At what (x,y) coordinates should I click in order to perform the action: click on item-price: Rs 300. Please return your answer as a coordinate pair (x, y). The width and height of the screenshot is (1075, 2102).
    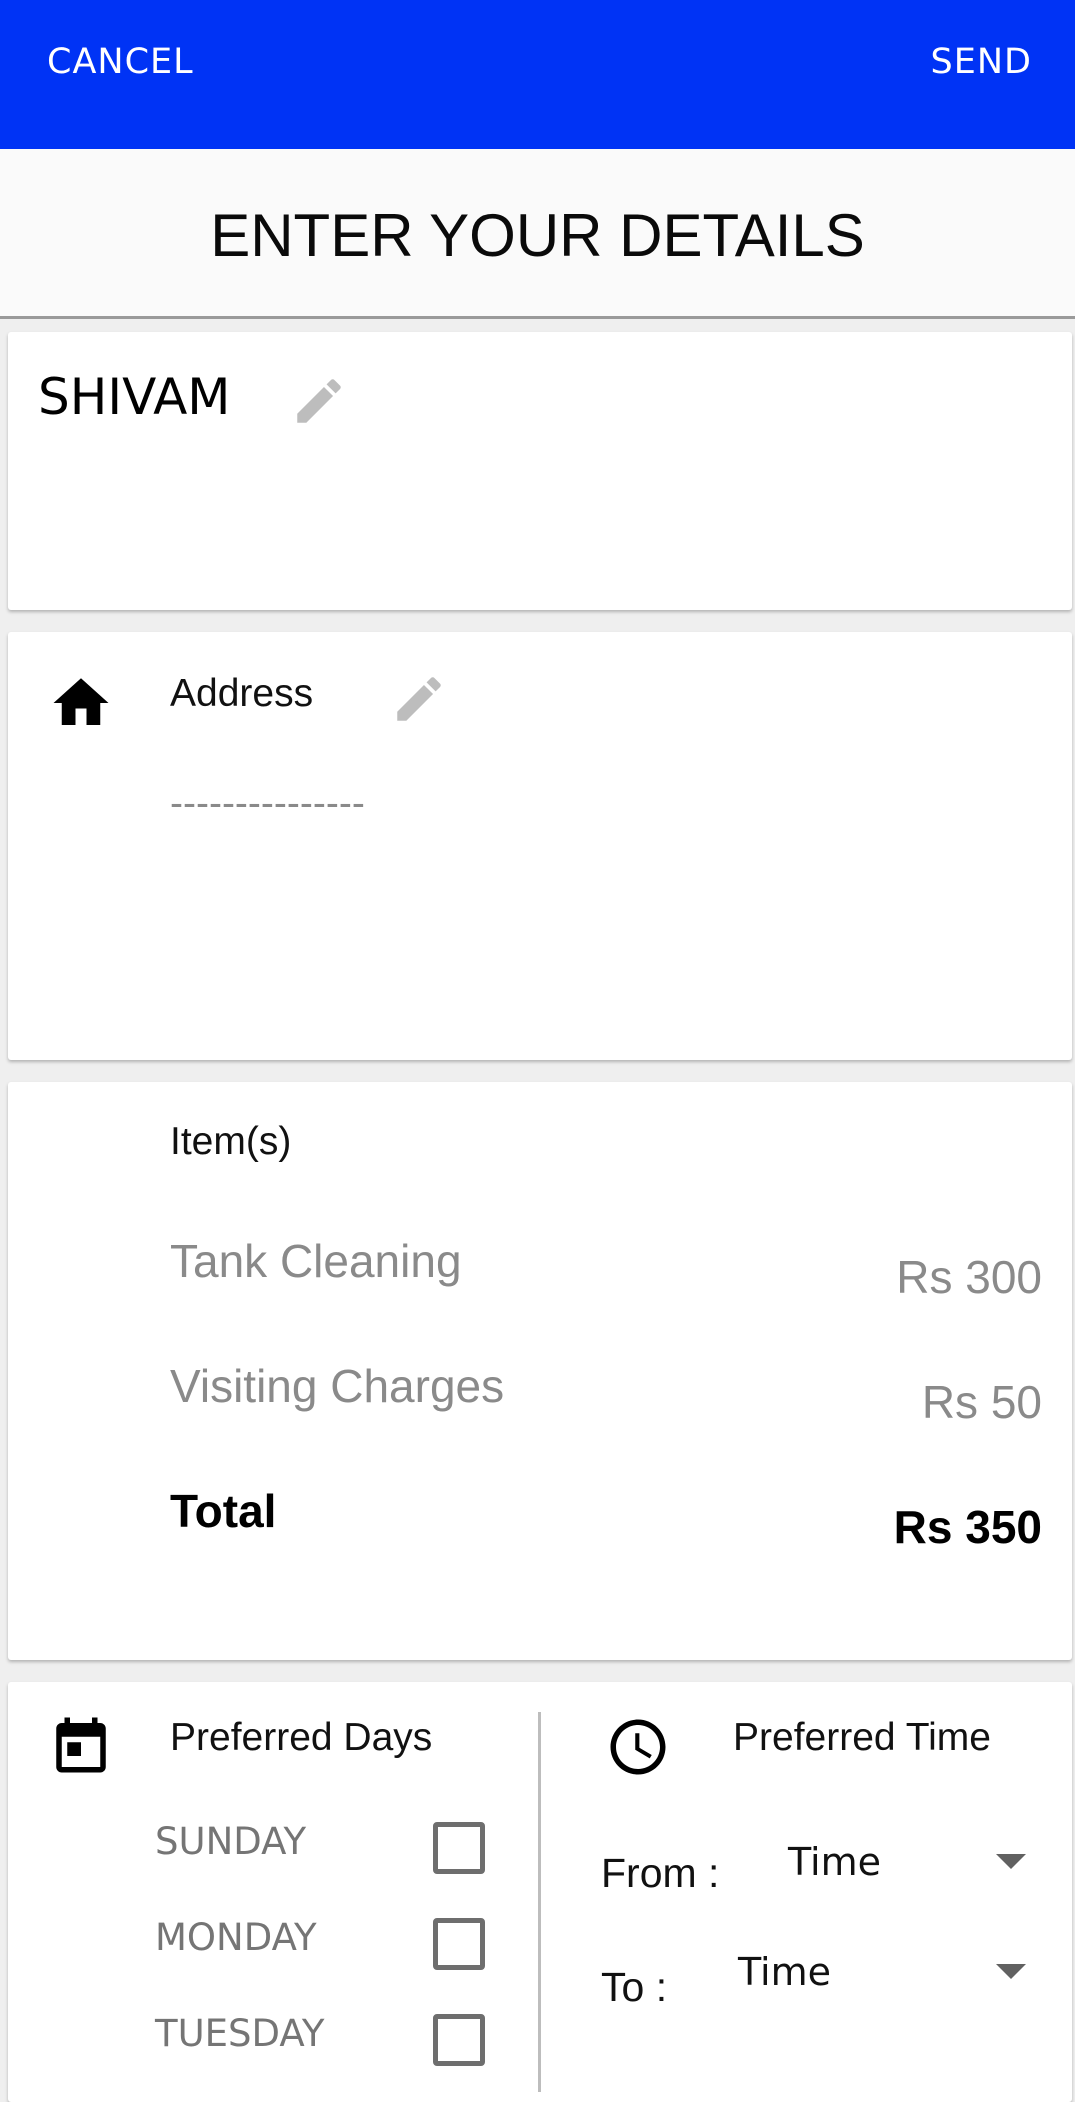
    Looking at the image, I should click on (969, 1277).